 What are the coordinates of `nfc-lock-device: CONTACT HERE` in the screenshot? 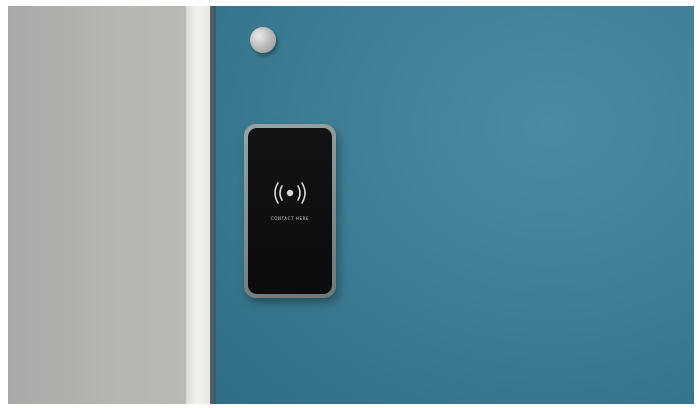 It's located at (290, 211).